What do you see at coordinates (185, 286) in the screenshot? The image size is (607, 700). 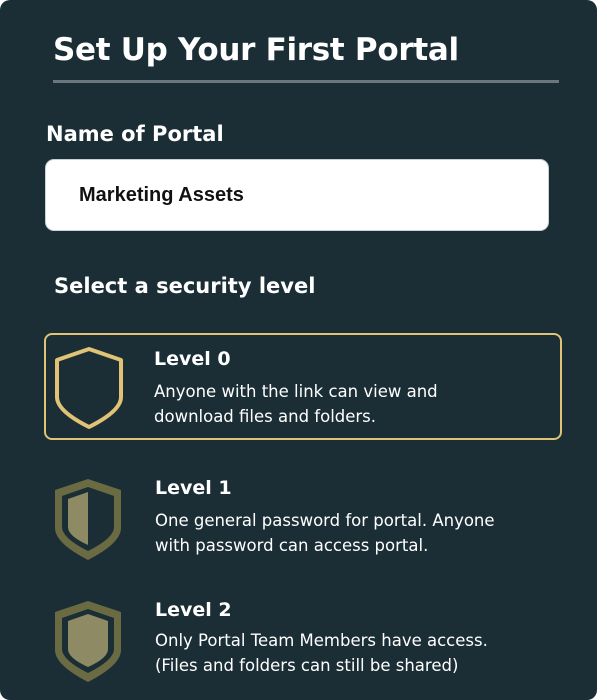 I see `security-level-heading: Select a security level` at bounding box center [185, 286].